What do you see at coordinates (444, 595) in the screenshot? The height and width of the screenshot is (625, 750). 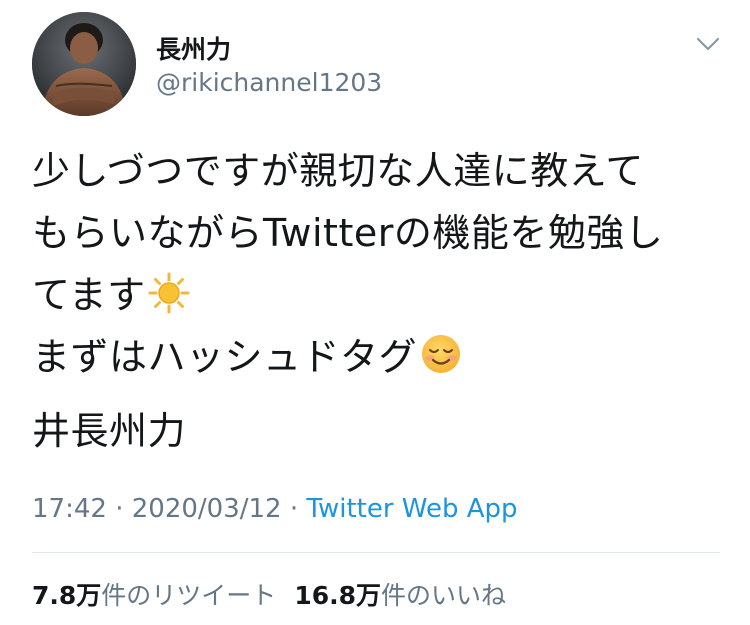 I see `likes-label: 件のいいね` at bounding box center [444, 595].